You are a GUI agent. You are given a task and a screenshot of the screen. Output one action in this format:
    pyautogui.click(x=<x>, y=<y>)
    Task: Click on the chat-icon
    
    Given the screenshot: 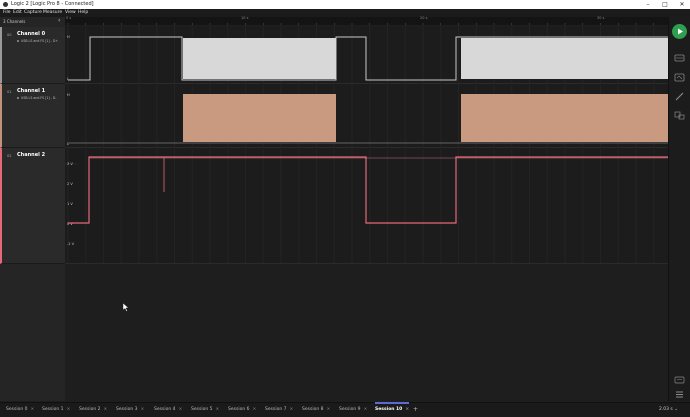 What is the action you would take?
    pyautogui.click(x=679, y=380)
    